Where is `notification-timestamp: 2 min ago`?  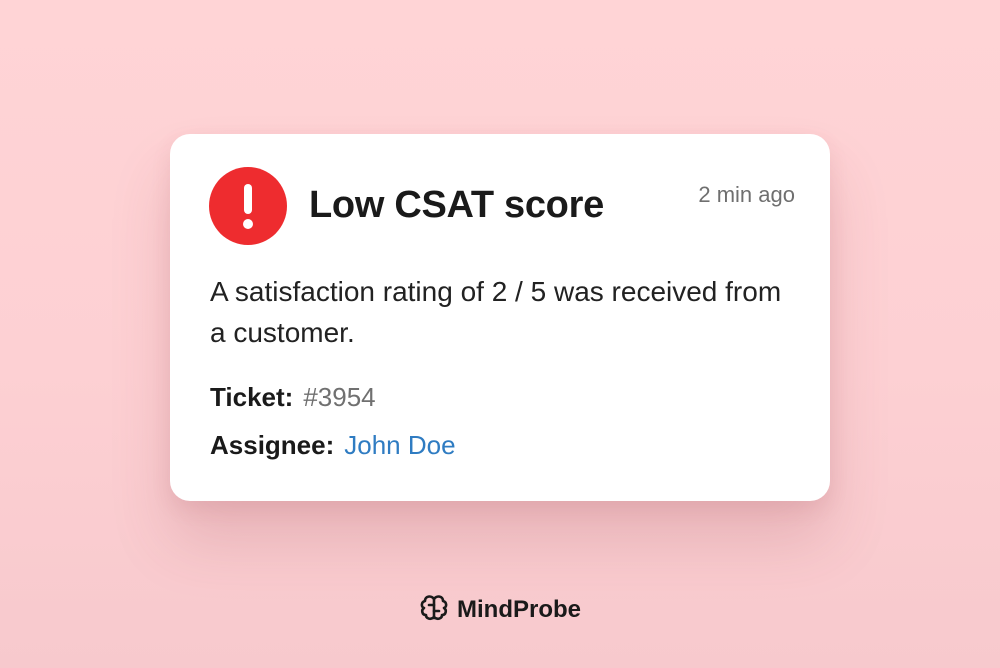 notification-timestamp: 2 min ago is located at coordinates (746, 194).